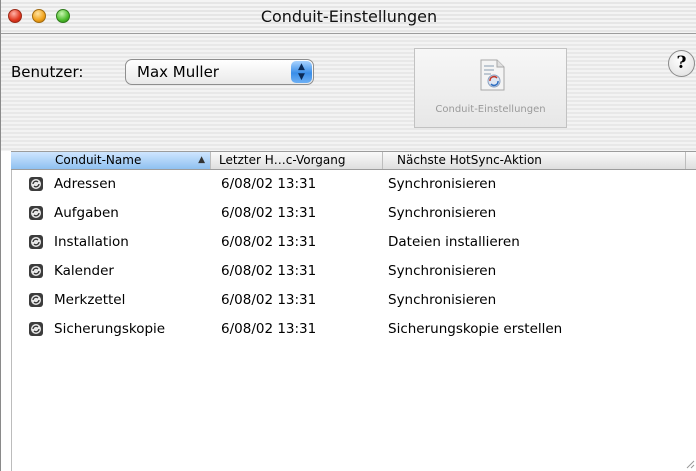  I want to click on column-header-next-action: Nächste HotSync-Aktion, so click(534, 160).